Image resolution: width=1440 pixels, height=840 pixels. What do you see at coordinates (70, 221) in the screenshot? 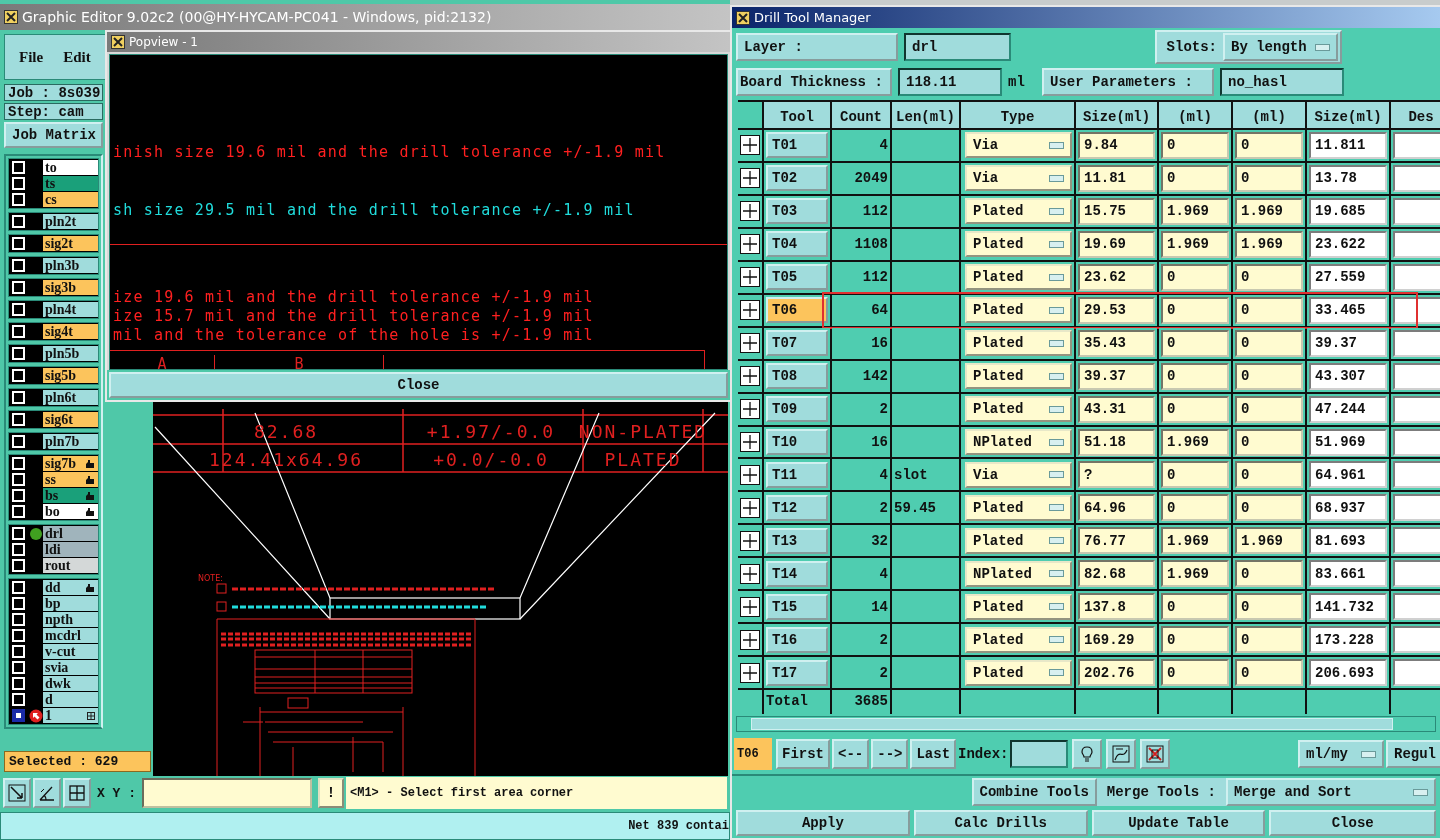
I see `layer-item: pln2t` at bounding box center [70, 221].